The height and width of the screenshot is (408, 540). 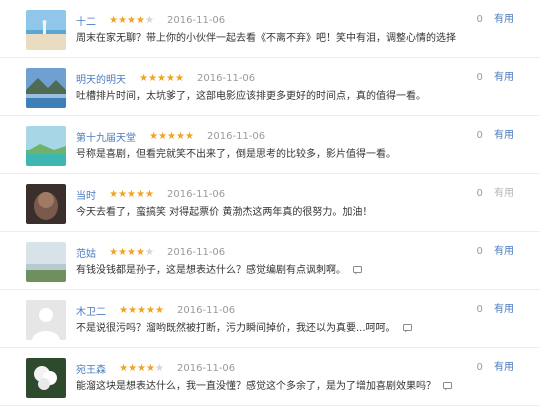 What do you see at coordinates (211, 270) in the screenshot?
I see `comment-body: 有钱没钱都是孙子，这是想表达什么？感觉编剧有点讽刺啊。` at bounding box center [211, 270].